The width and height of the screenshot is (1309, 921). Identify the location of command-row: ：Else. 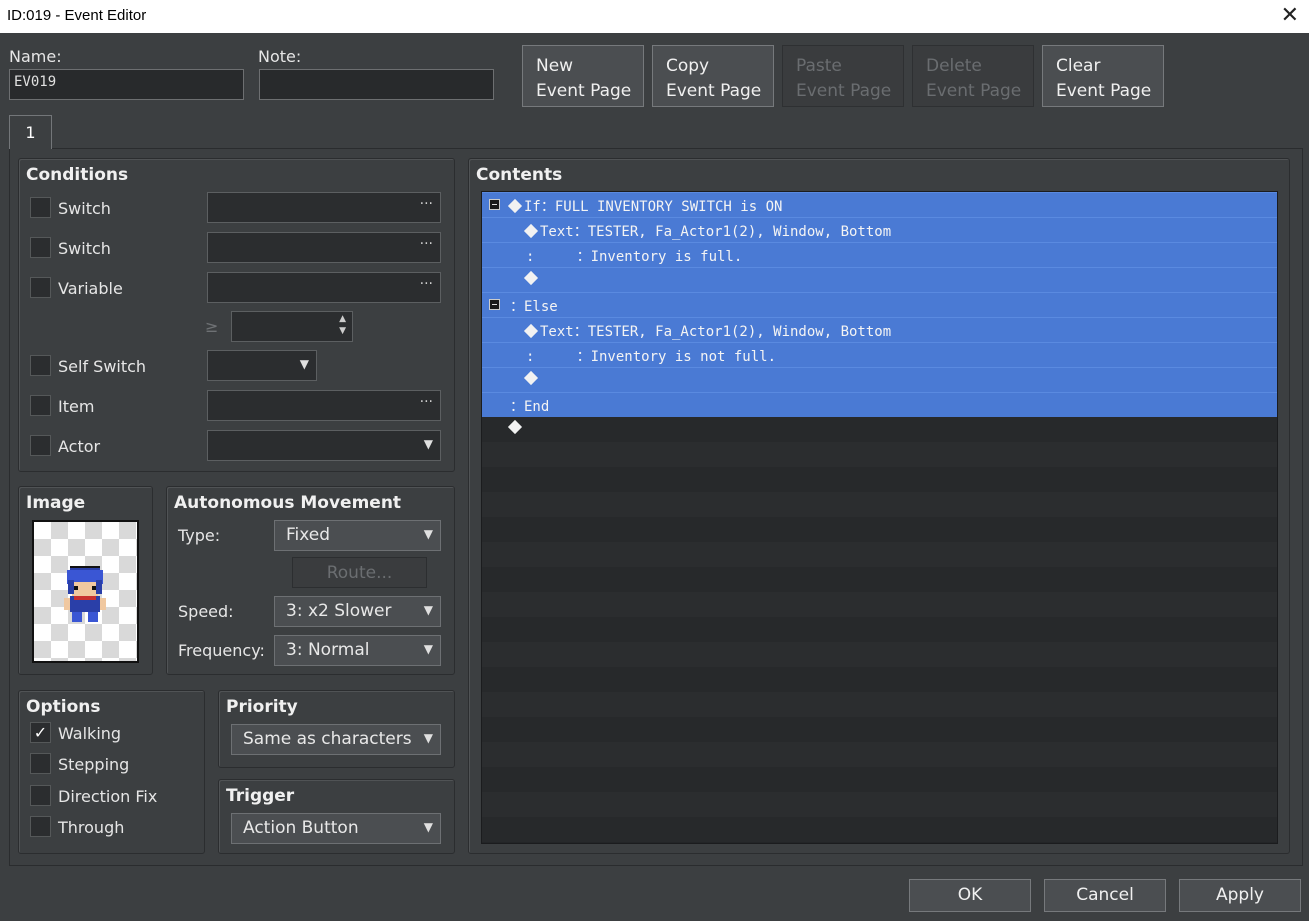
(879, 304).